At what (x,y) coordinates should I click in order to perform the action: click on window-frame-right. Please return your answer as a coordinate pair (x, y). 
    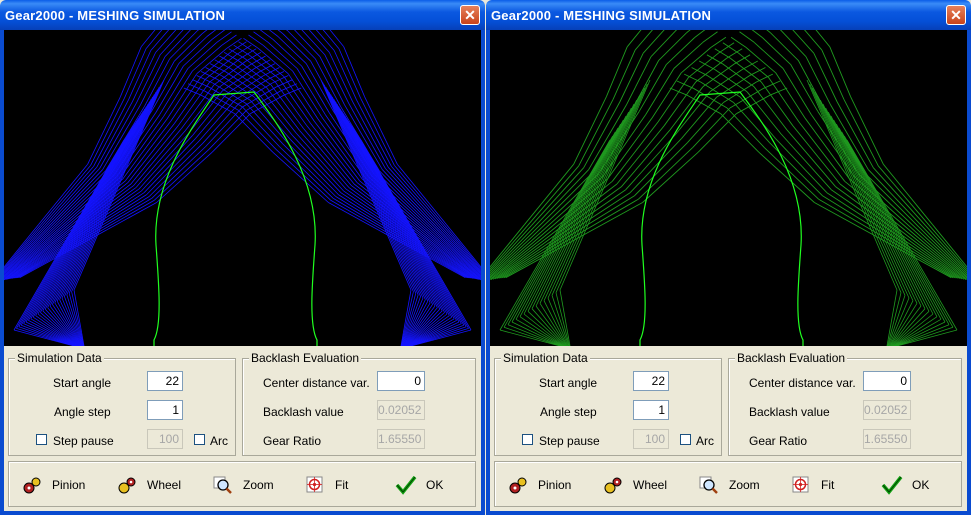
    Looking at the image, I should click on (969, 272).